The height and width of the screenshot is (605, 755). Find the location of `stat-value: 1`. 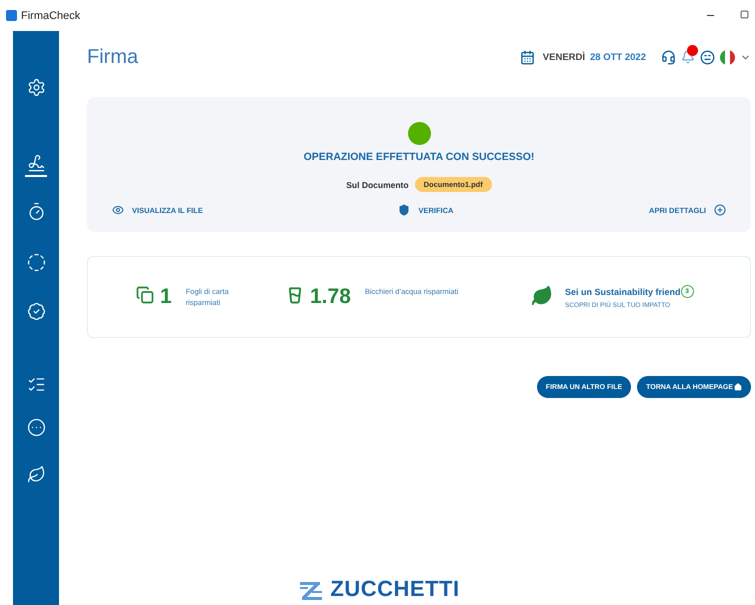

stat-value: 1 is located at coordinates (166, 297).